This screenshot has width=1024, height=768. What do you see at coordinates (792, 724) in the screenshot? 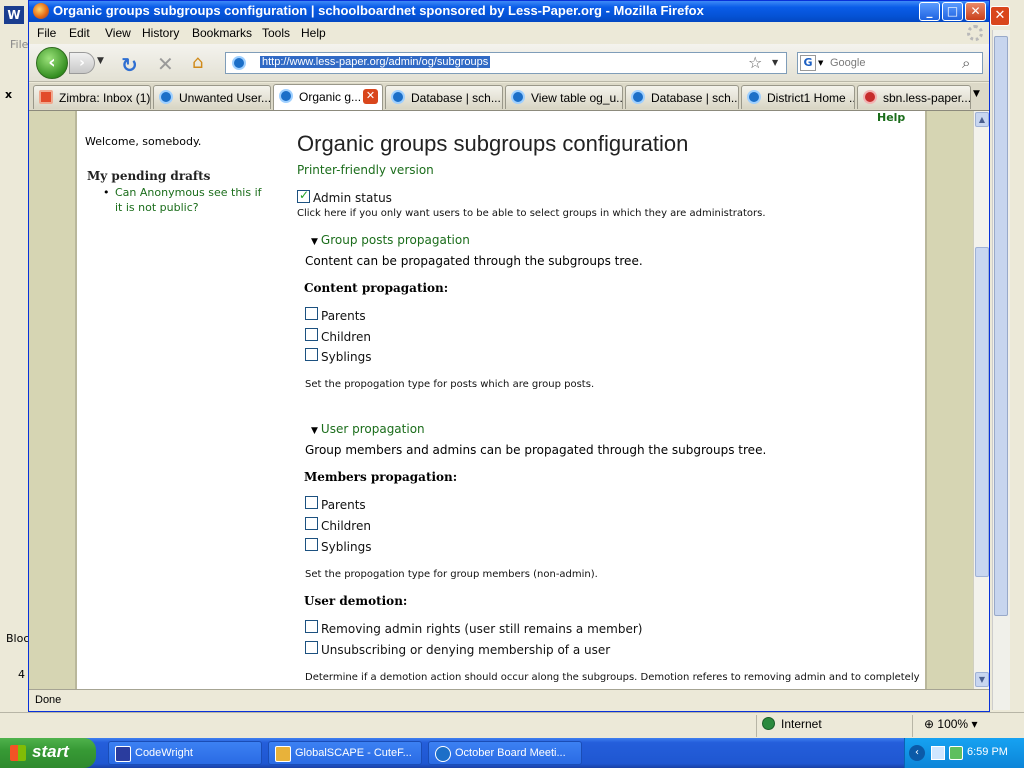
I see `security-zone: Internet` at bounding box center [792, 724].